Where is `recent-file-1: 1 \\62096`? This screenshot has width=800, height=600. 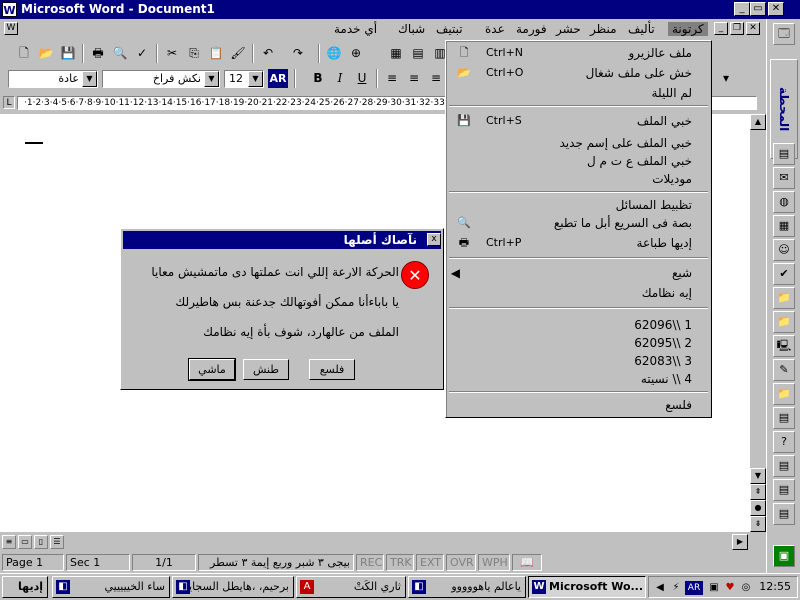
recent-file-1: 1 \\62096 is located at coordinates (579, 325).